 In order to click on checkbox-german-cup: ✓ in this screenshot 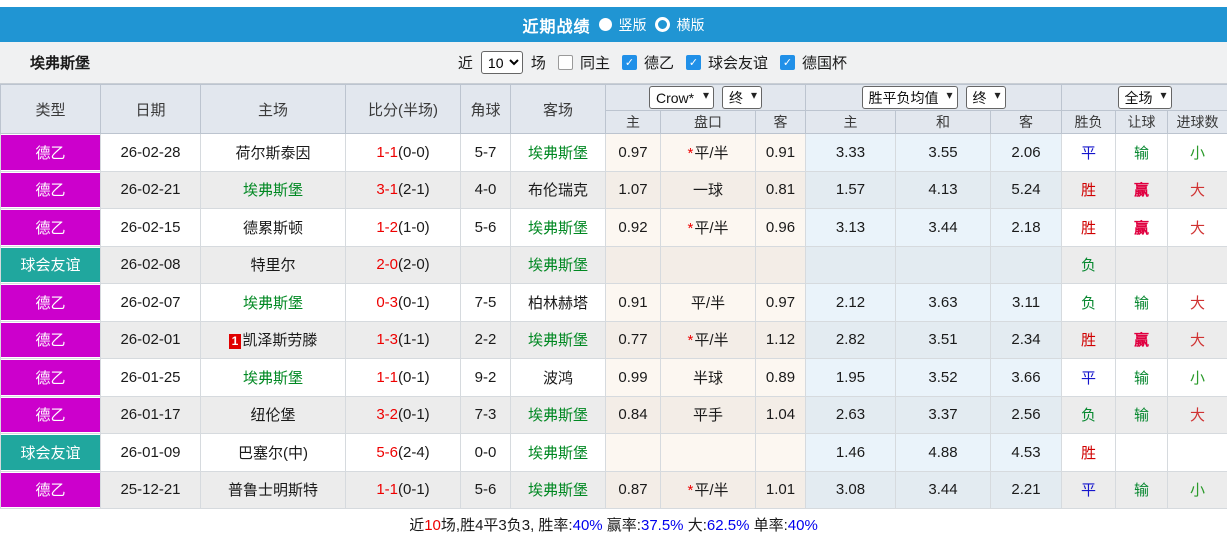, I will do `click(787, 62)`.